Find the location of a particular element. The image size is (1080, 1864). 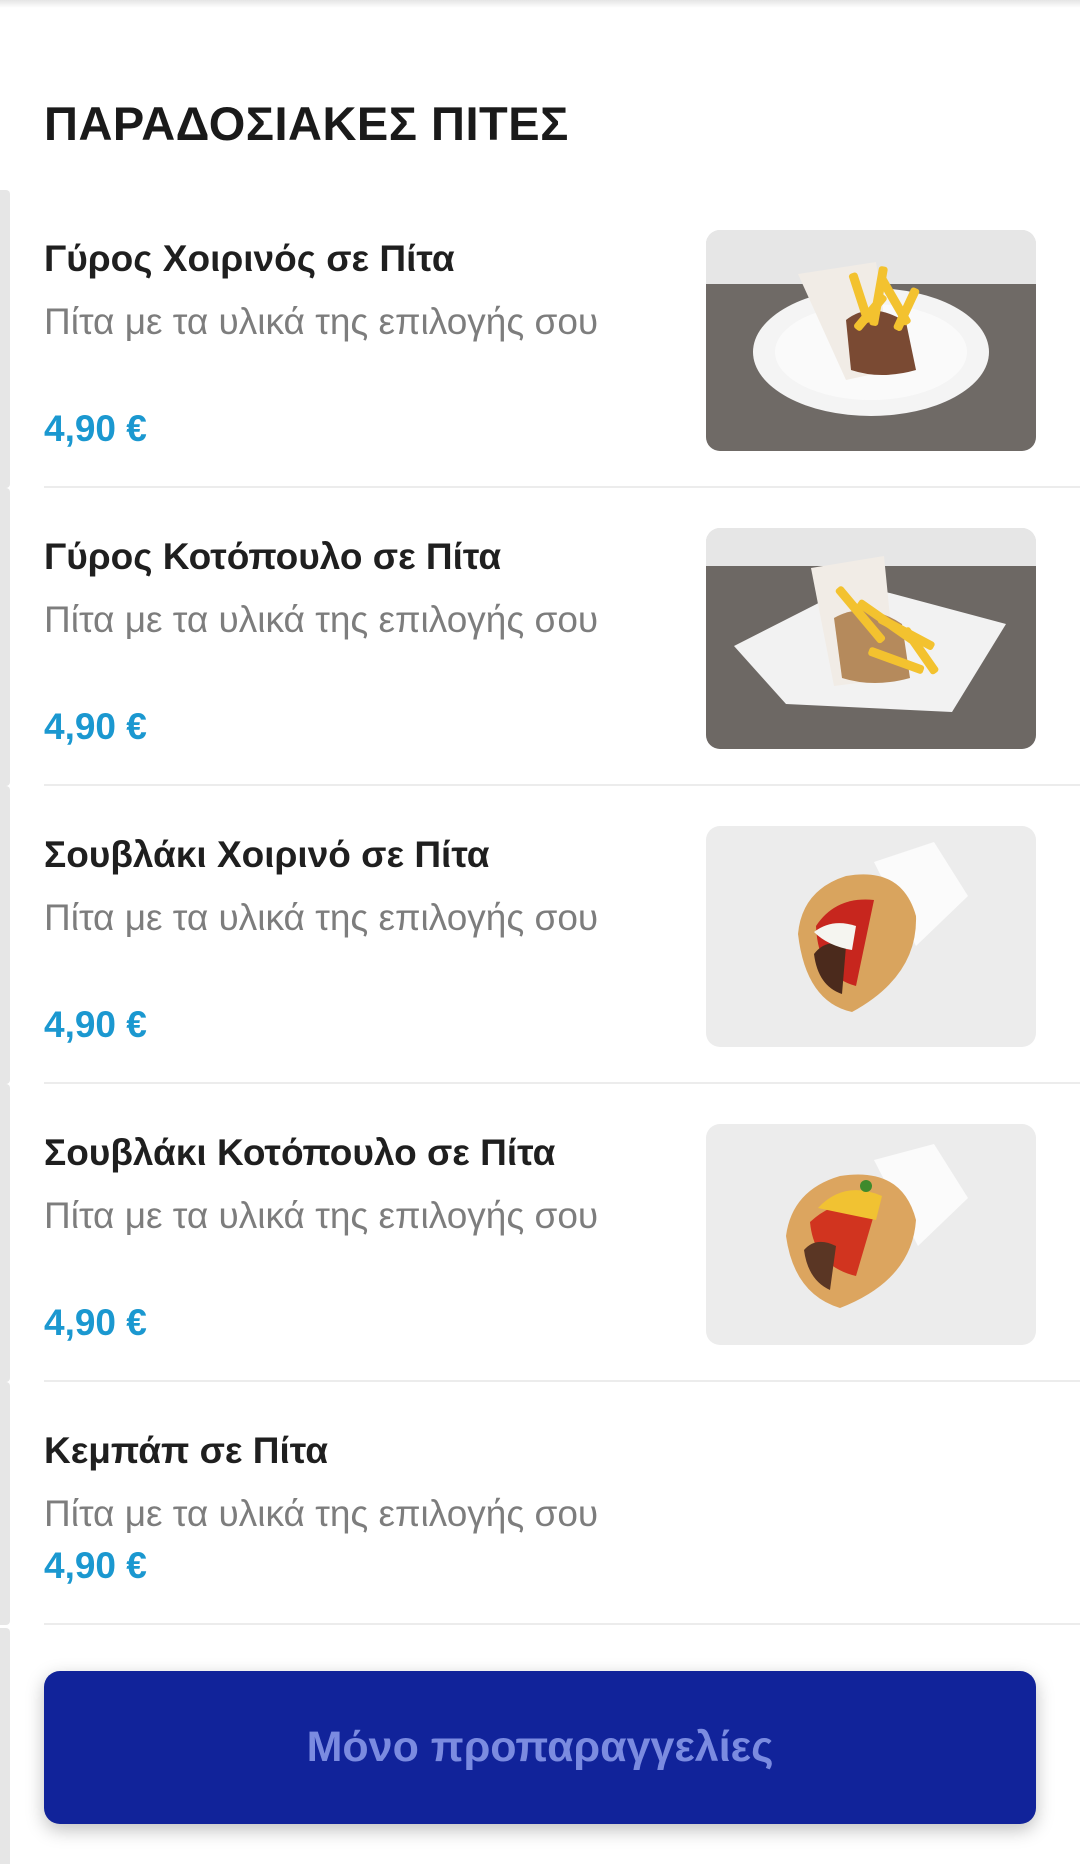

pork-souvlaki-image is located at coordinates (871, 936).